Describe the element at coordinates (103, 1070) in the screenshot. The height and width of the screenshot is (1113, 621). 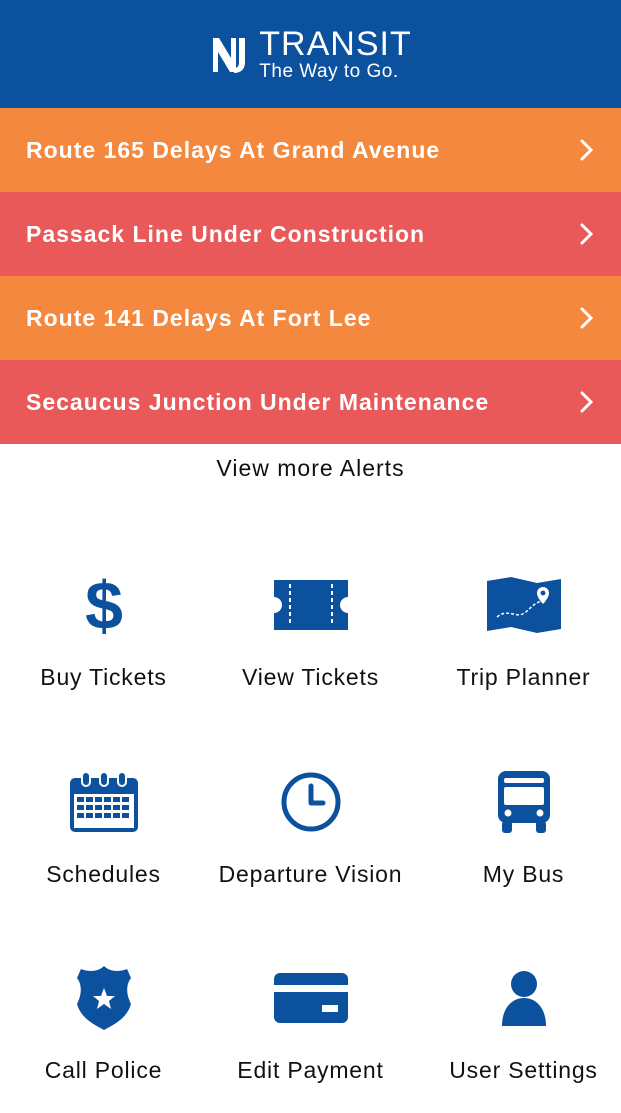
I see `tile-label: Call Police` at that location.